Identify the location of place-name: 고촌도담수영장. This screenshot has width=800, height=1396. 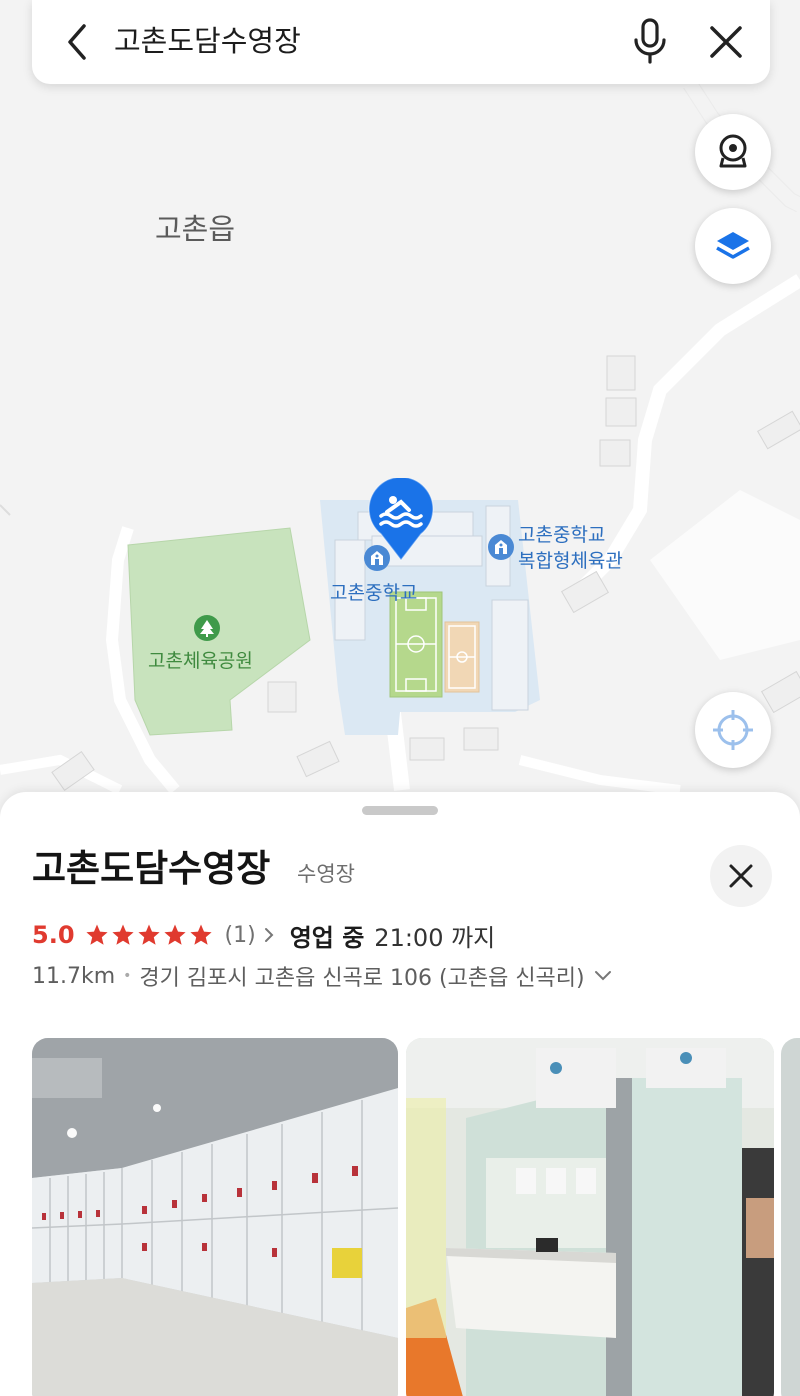
(151, 868).